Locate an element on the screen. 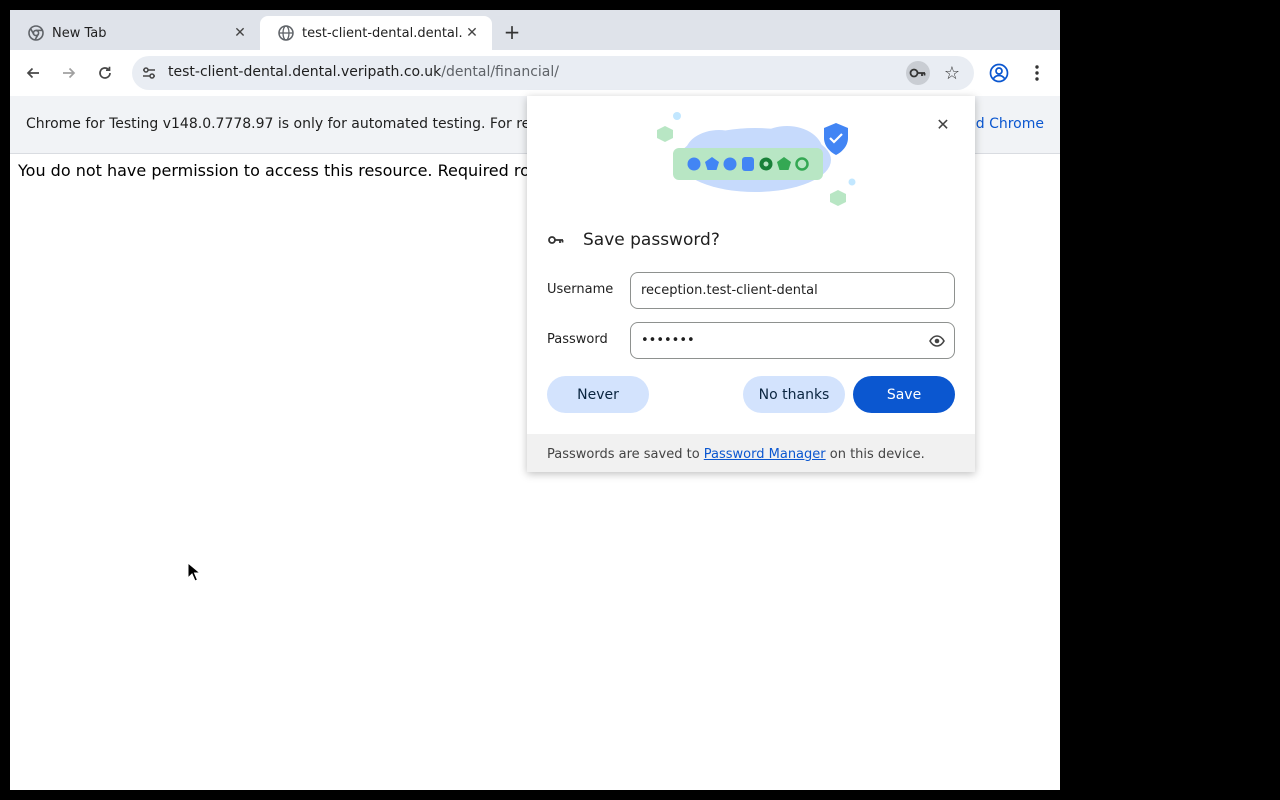 The height and width of the screenshot is (800, 1280). password-value: ••••••• is located at coordinates (668, 340).